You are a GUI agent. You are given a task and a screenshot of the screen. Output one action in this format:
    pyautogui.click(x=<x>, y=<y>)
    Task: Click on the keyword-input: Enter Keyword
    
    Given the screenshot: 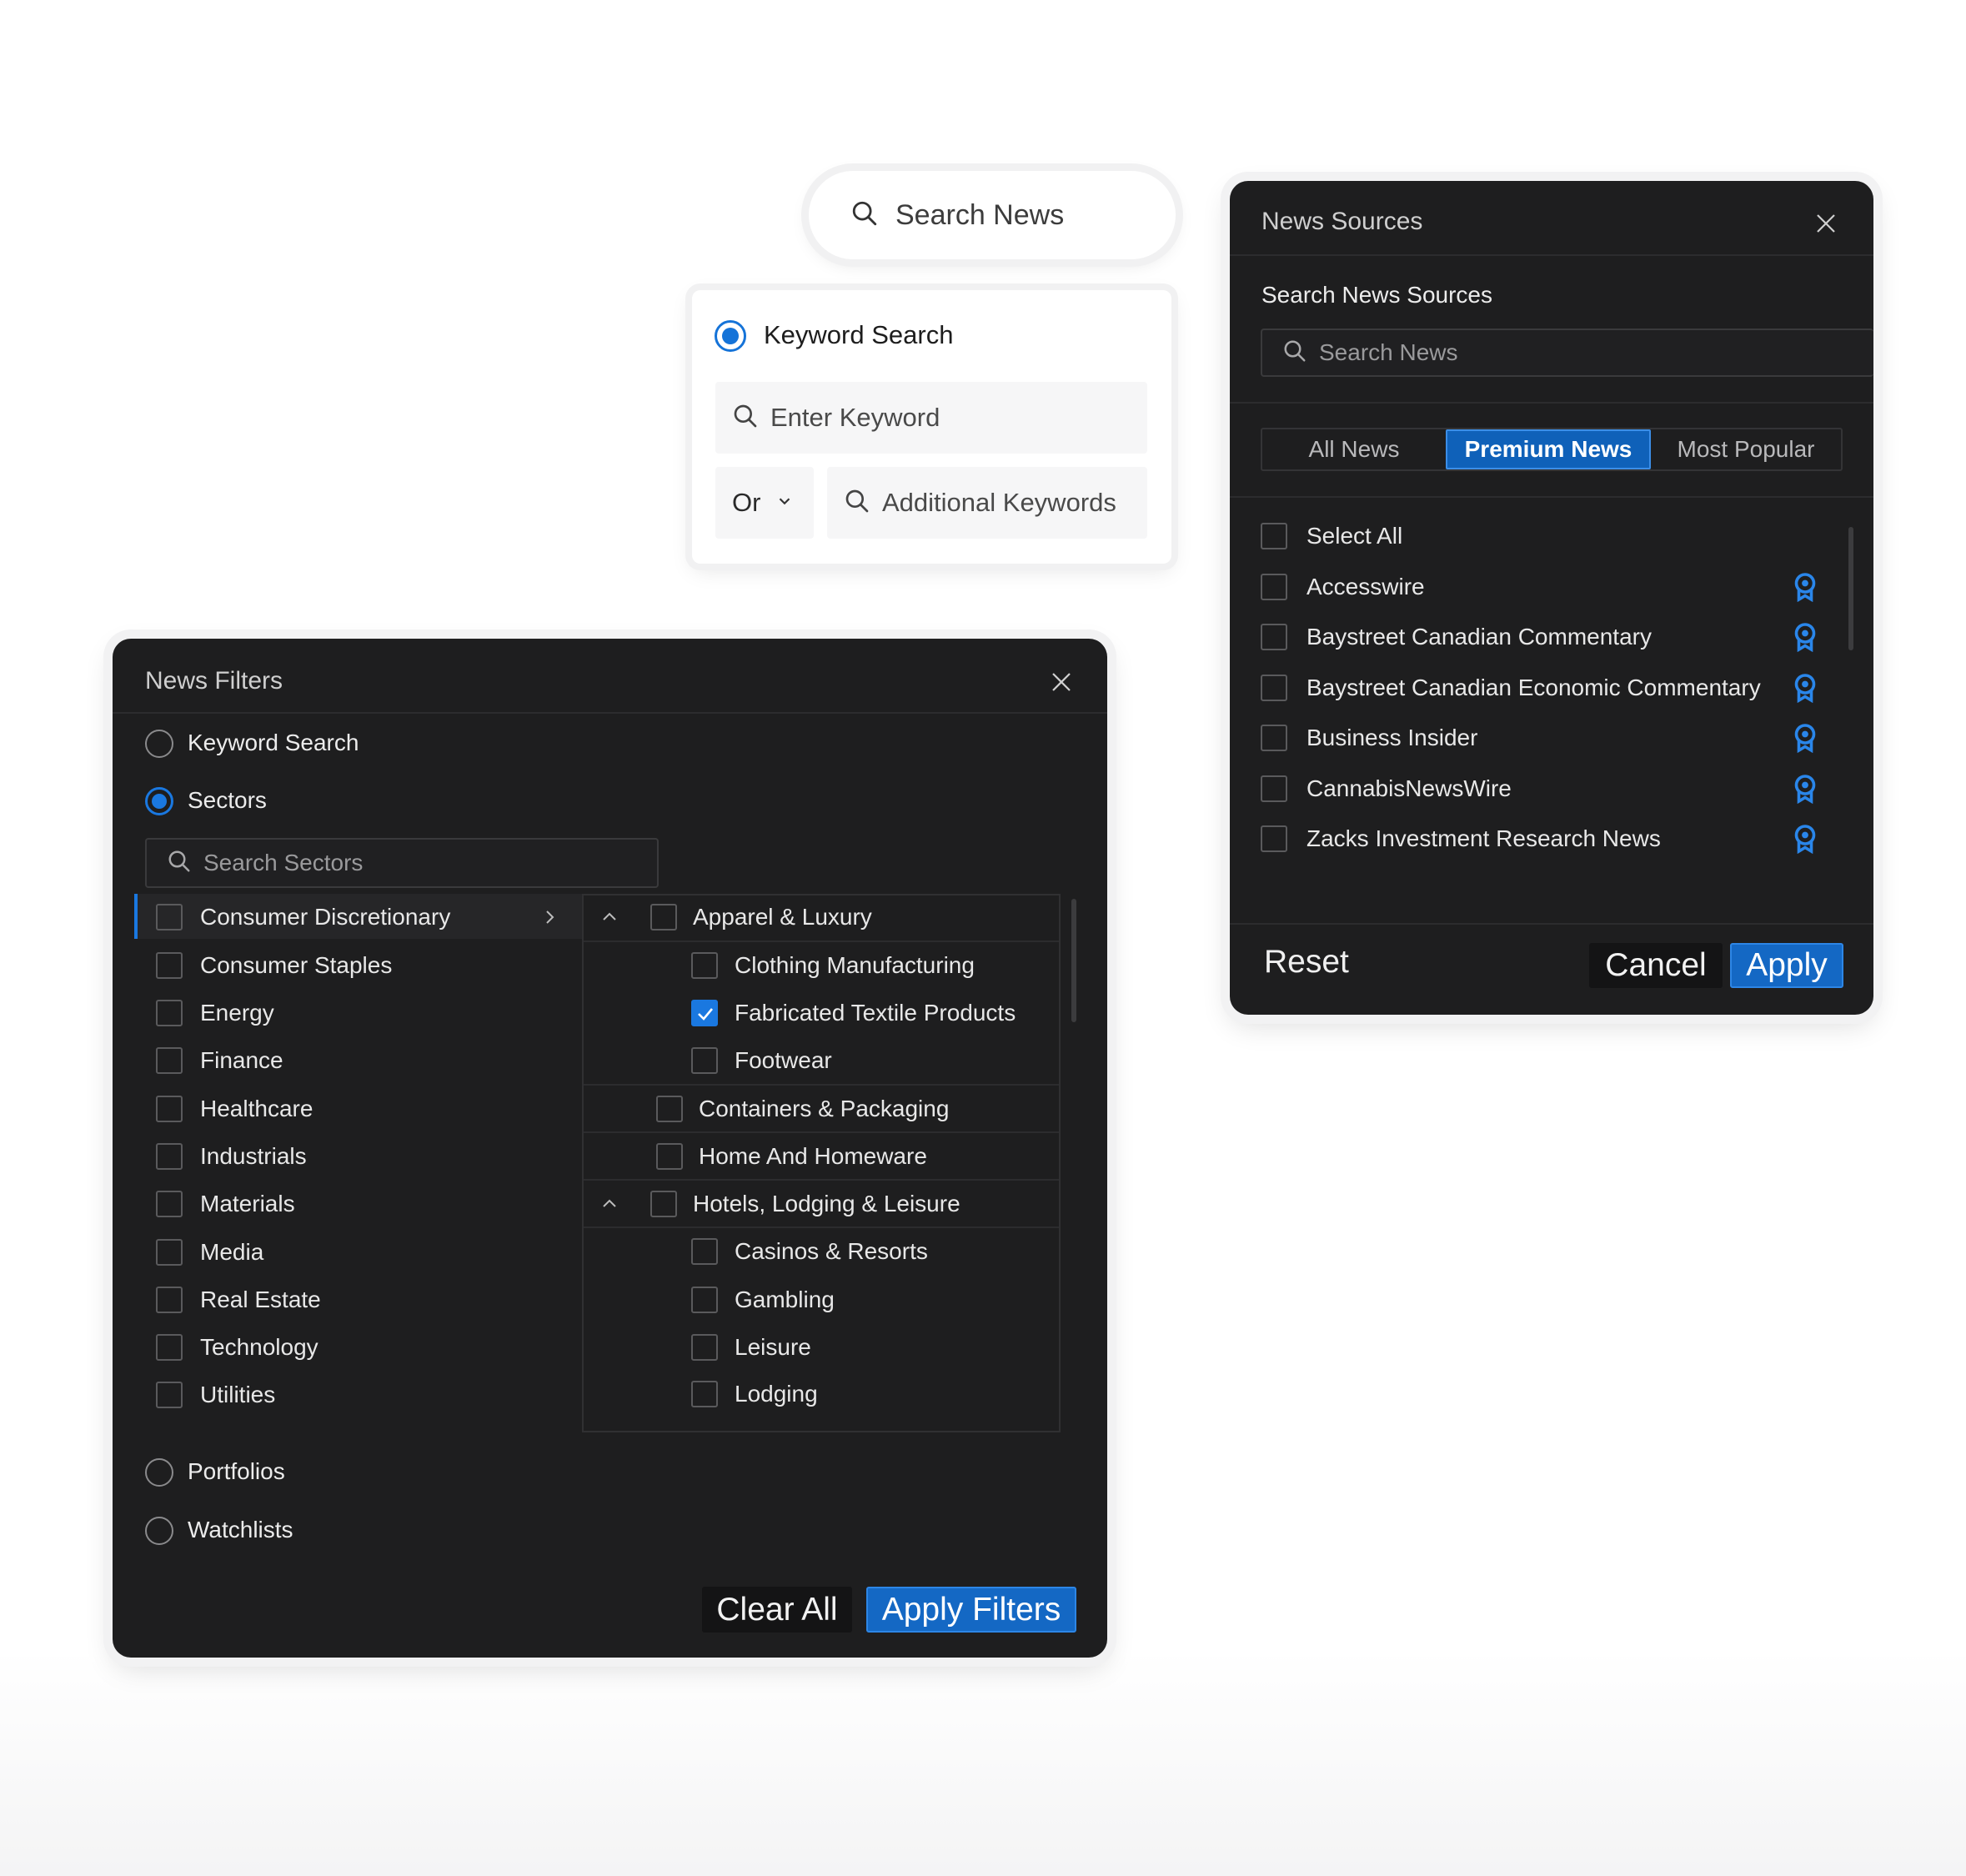 What is the action you would take?
    pyautogui.click(x=931, y=418)
    